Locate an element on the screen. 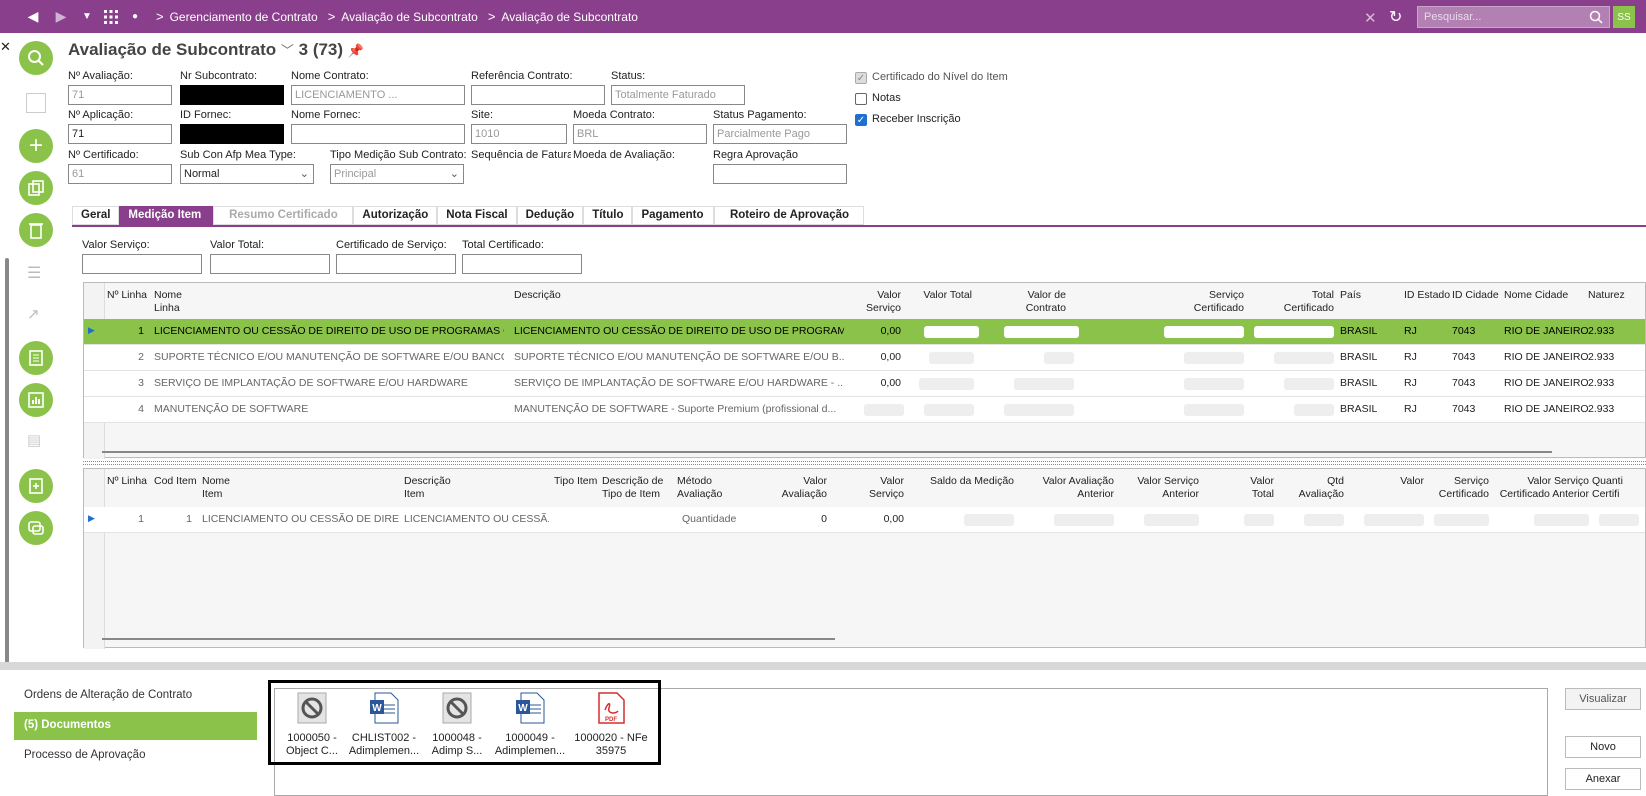 Image resolution: width=1646 pixels, height=796 pixels. col-header: Descrição de Tipo de Item is located at coordinates (639, 488).